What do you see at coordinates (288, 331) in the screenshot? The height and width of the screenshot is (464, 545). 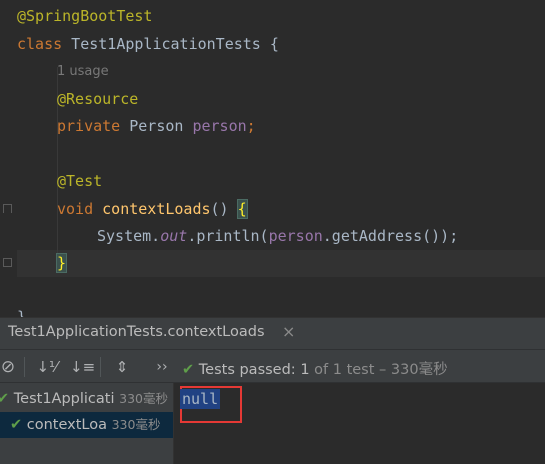 I see `close-icon: ×` at bounding box center [288, 331].